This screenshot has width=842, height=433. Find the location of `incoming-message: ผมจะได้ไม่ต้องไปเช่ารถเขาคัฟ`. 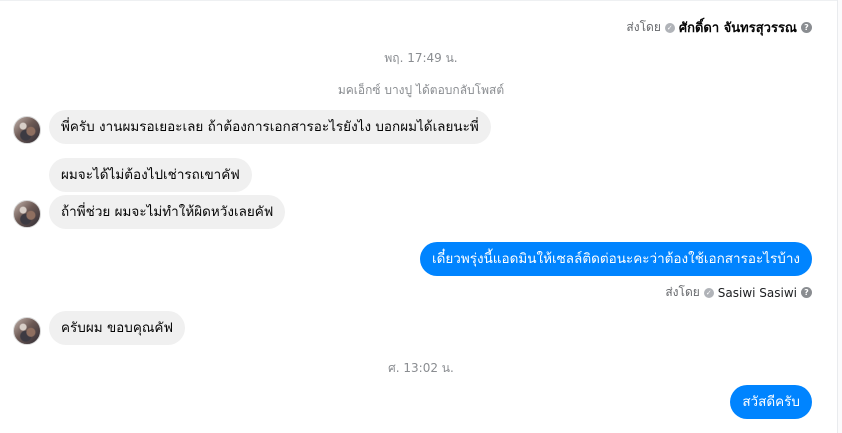

incoming-message: ผมจะได้ไม่ต้องไปเช่ารถเขาคัฟ is located at coordinates (150, 175).